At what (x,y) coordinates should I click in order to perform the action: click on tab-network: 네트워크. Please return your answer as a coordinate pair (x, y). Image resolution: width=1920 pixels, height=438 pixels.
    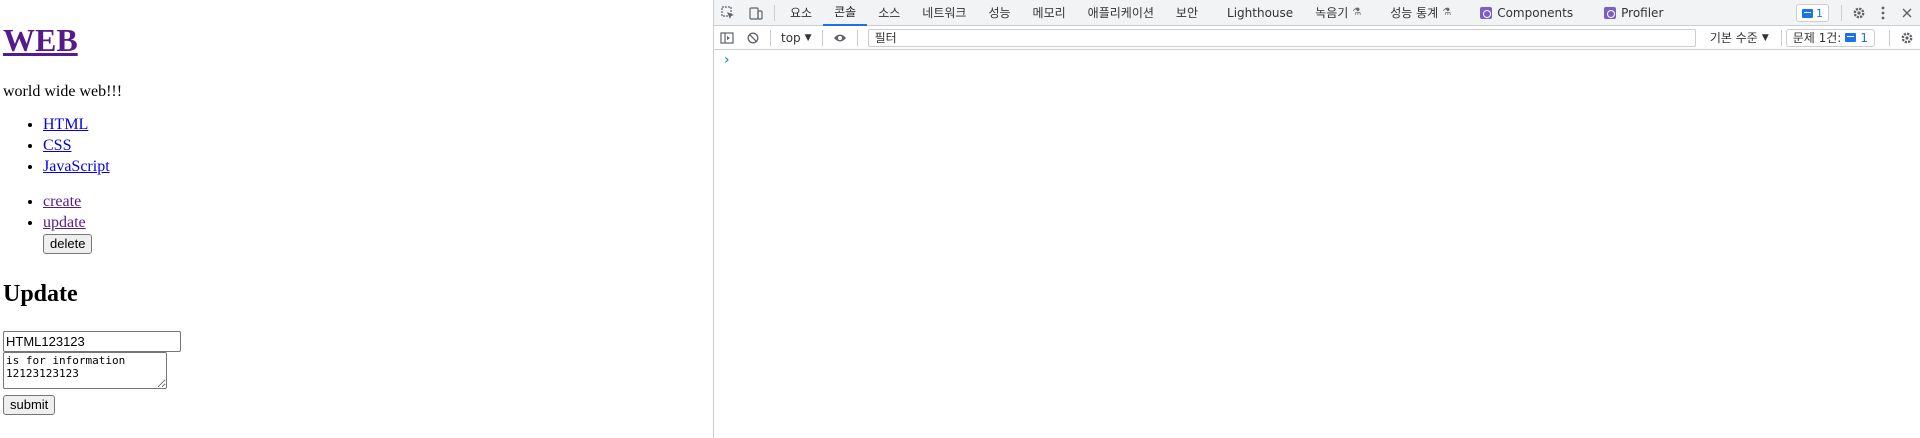
    Looking at the image, I should click on (944, 13).